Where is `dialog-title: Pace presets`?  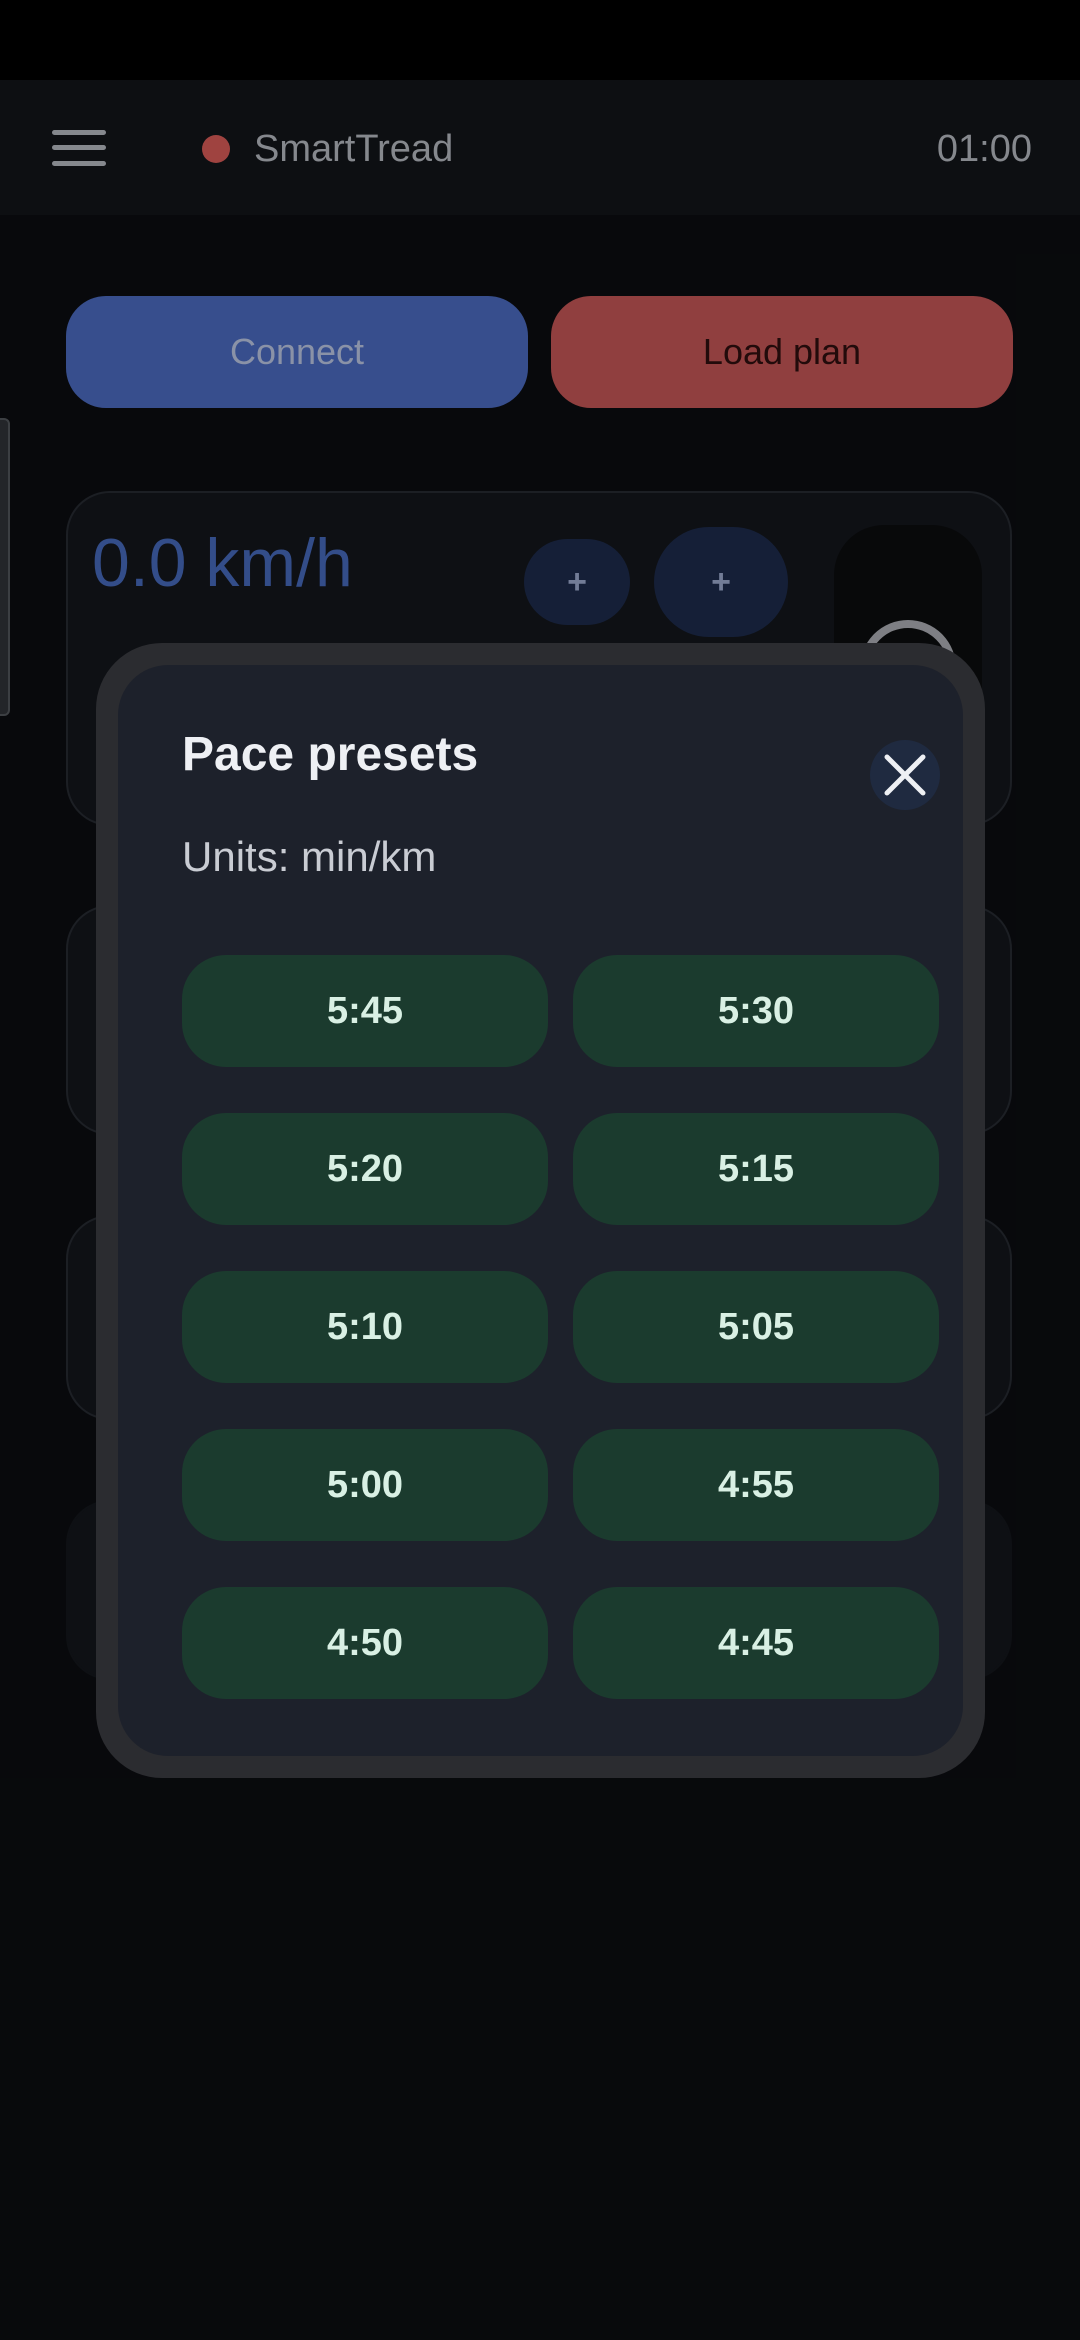 dialog-title: Pace presets is located at coordinates (330, 754).